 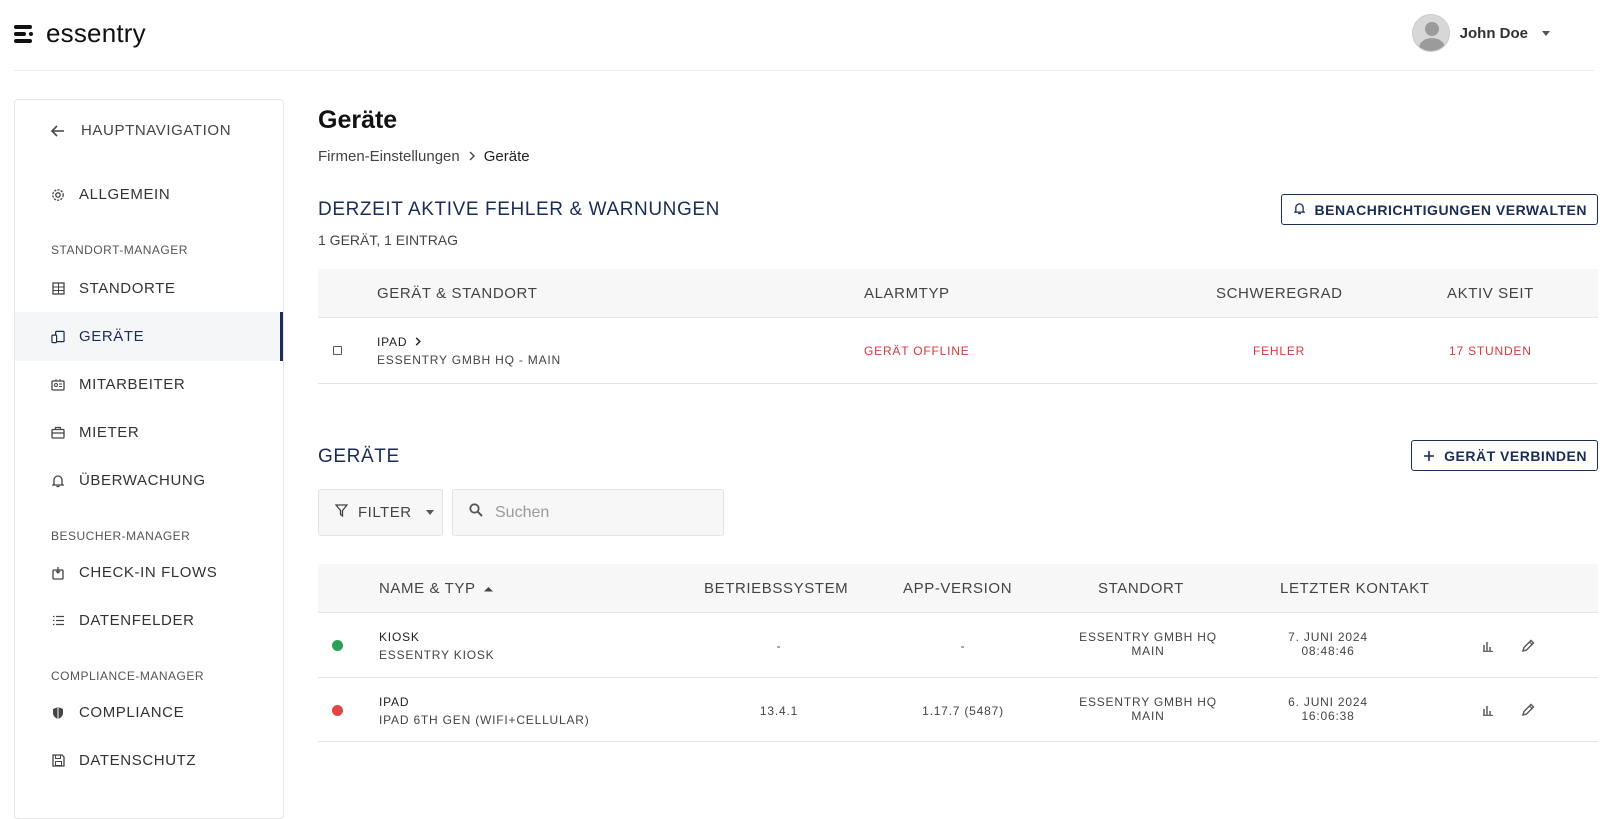 I want to click on device-contact-time: 16:06:38, so click(x=1328, y=716).